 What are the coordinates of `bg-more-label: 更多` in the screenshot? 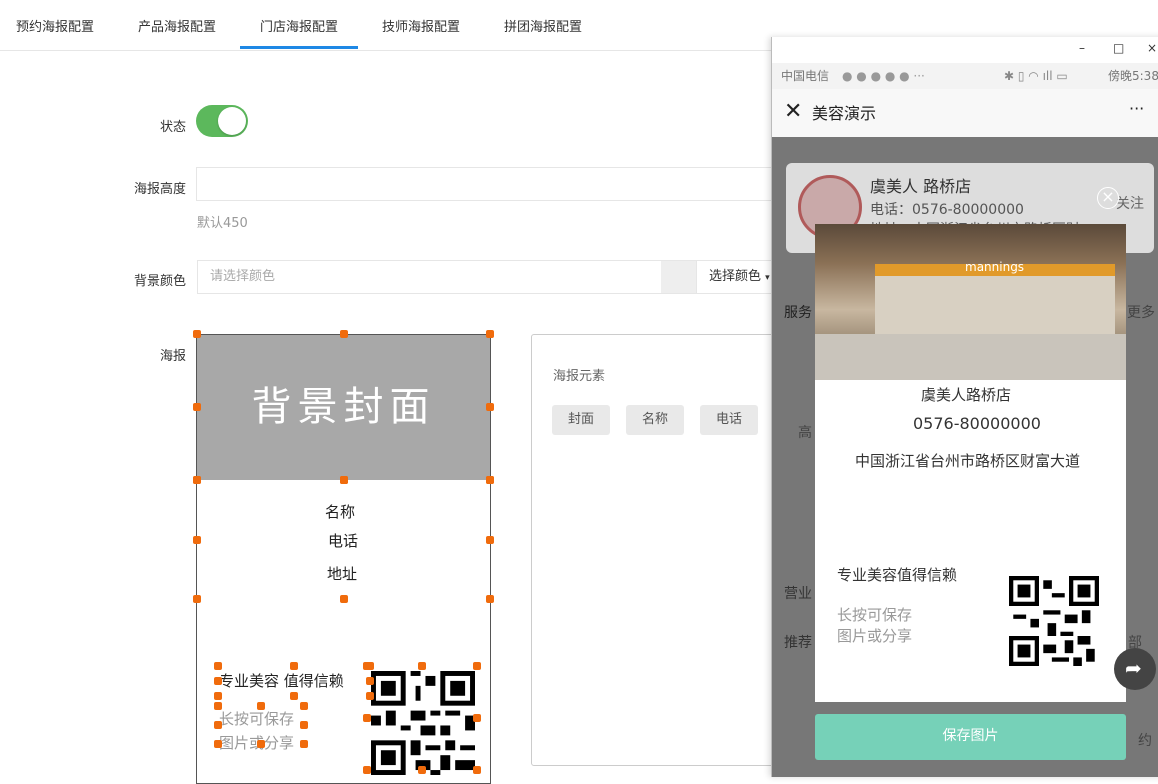 It's located at (1141, 313).